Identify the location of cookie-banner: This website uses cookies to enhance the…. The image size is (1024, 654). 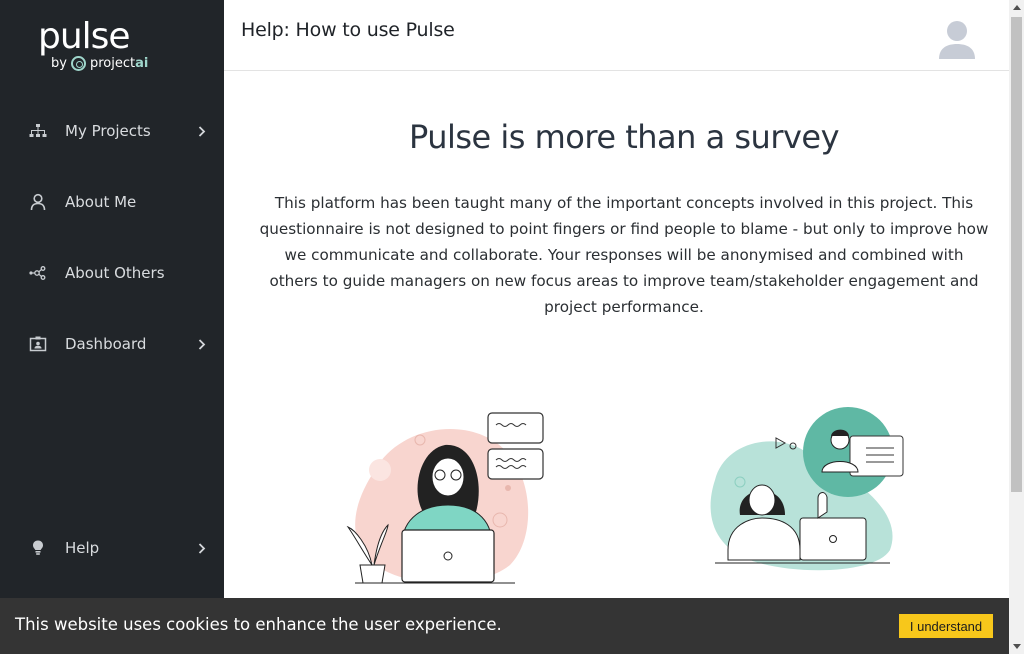
(504, 626).